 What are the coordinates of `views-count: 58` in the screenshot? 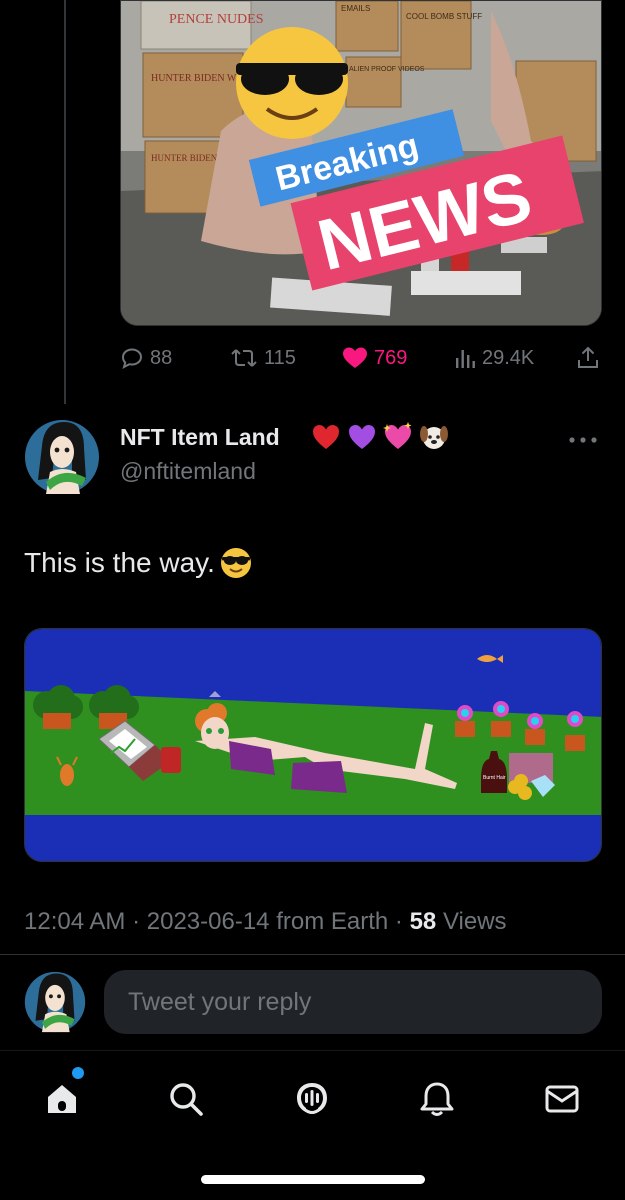 It's located at (423, 921).